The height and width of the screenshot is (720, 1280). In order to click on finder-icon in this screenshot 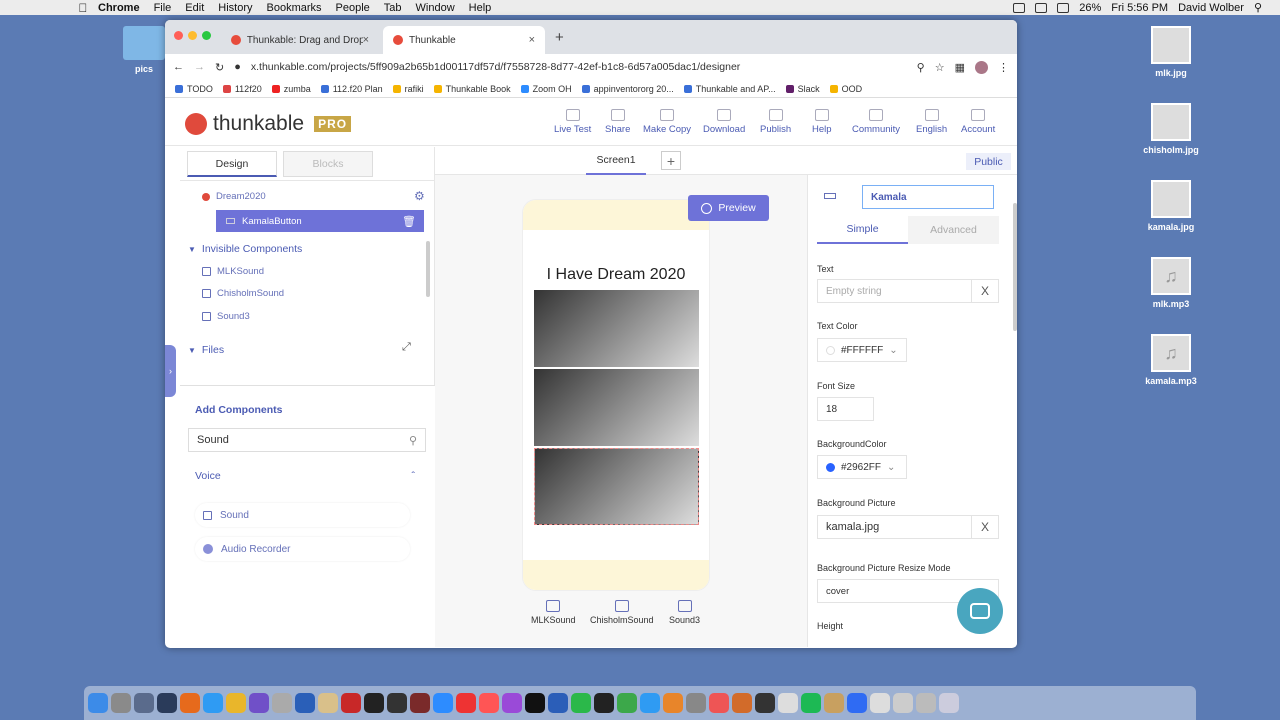, I will do `click(98, 703)`.